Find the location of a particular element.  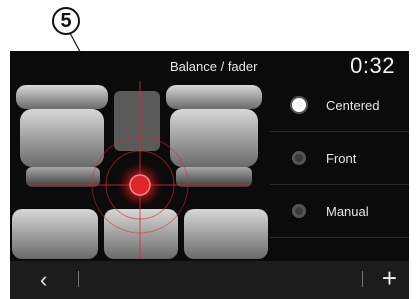

clock: 0:32 is located at coordinates (372, 65).